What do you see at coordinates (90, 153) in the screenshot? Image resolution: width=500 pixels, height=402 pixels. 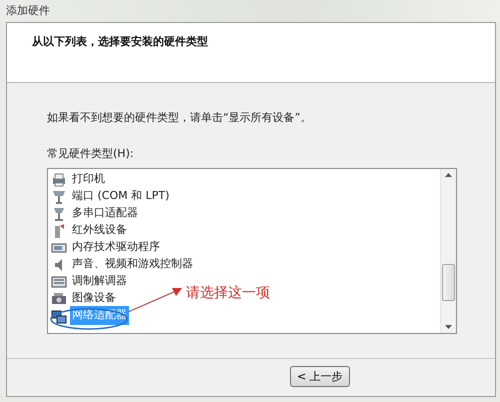 I see `list-label: 常见硬件类型(H):` at bounding box center [90, 153].